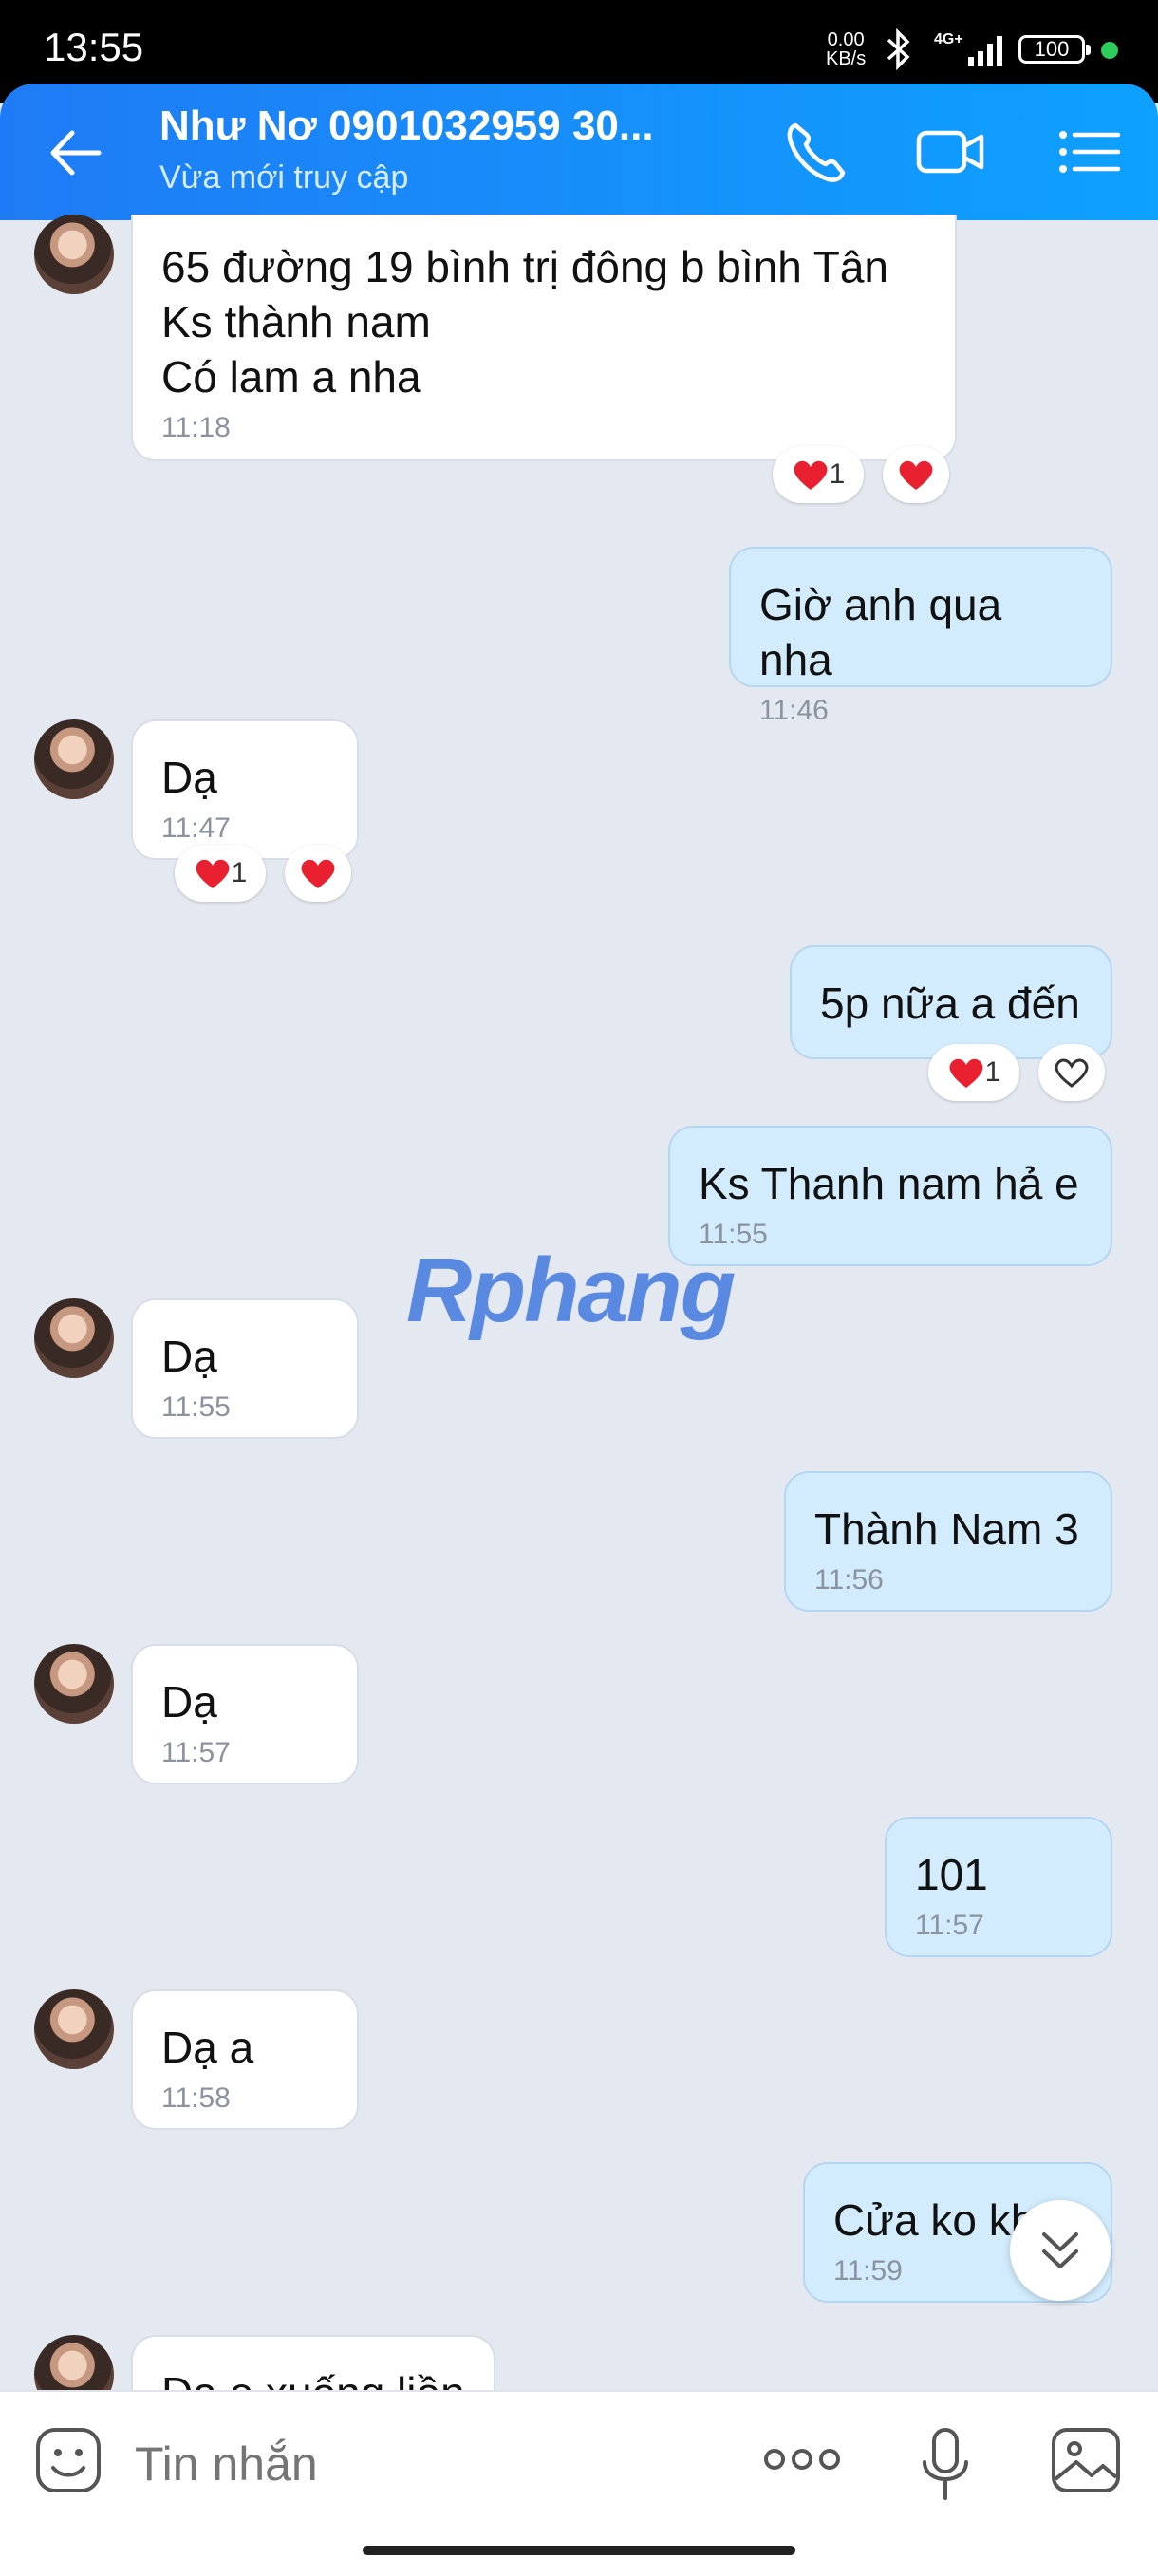 The height and width of the screenshot is (2576, 1158). What do you see at coordinates (207, 2047) in the screenshot?
I see `message-text: Dạ a` at bounding box center [207, 2047].